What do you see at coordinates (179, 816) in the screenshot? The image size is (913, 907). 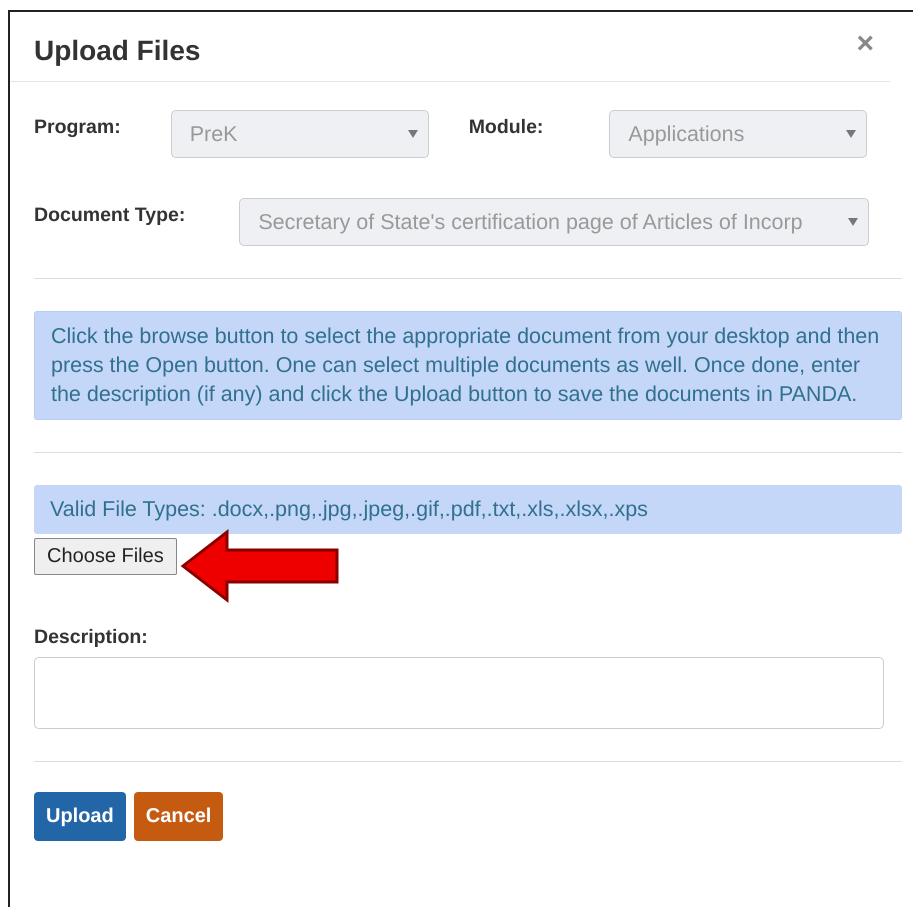 I see `action-button: Cancel` at bounding box center [179, 816].